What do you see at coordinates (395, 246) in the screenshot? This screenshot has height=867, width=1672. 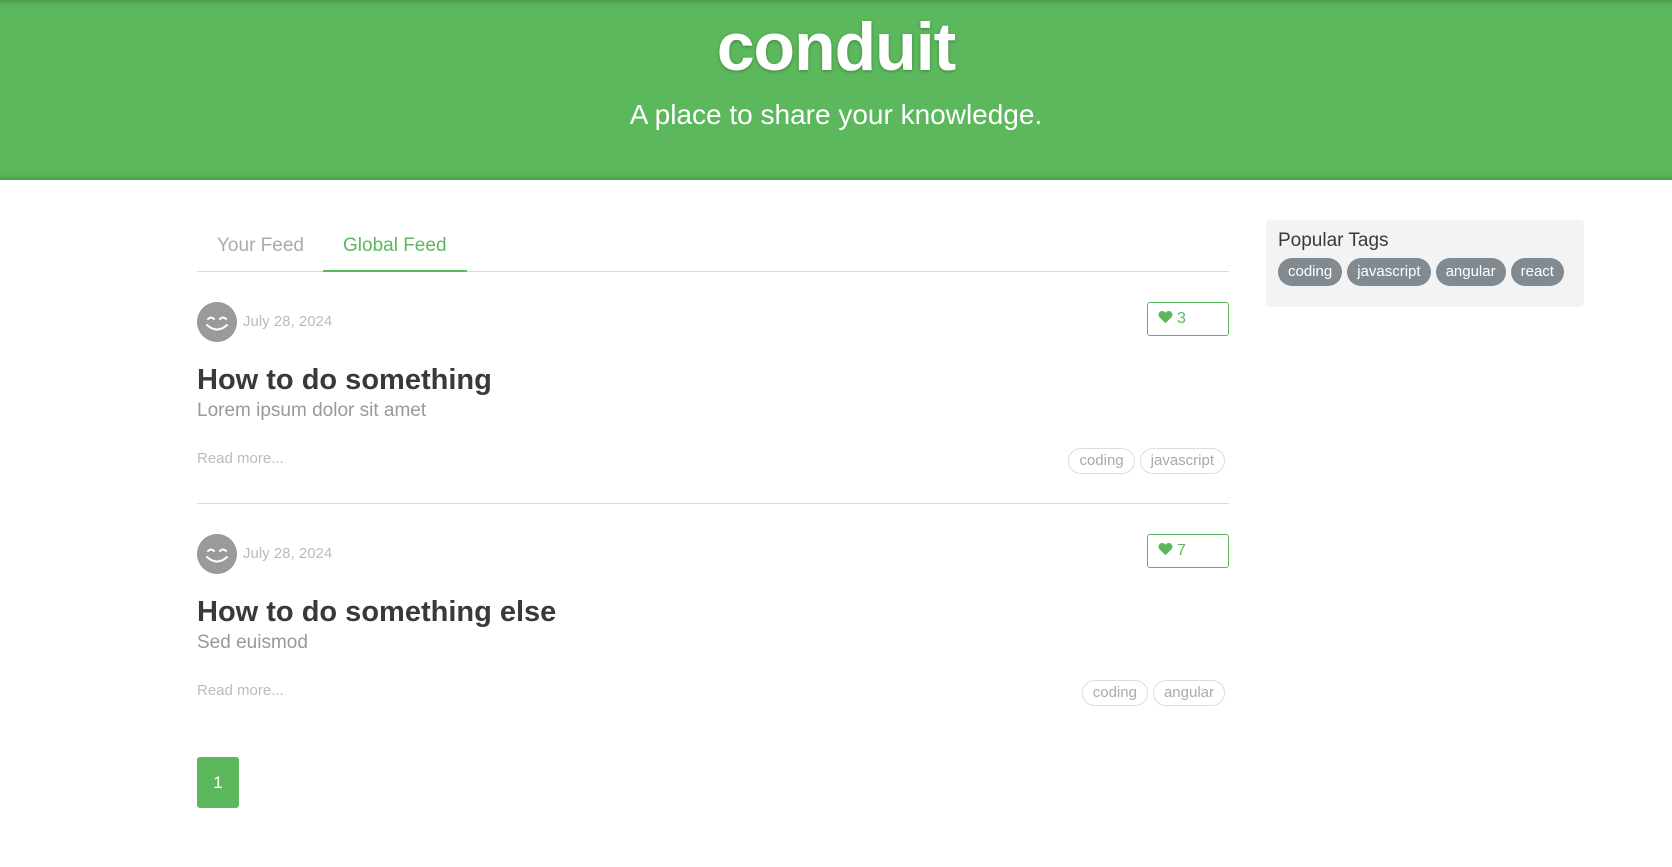 I see `tab-global-feed: Global Feed` at bounding box center [395, 246].